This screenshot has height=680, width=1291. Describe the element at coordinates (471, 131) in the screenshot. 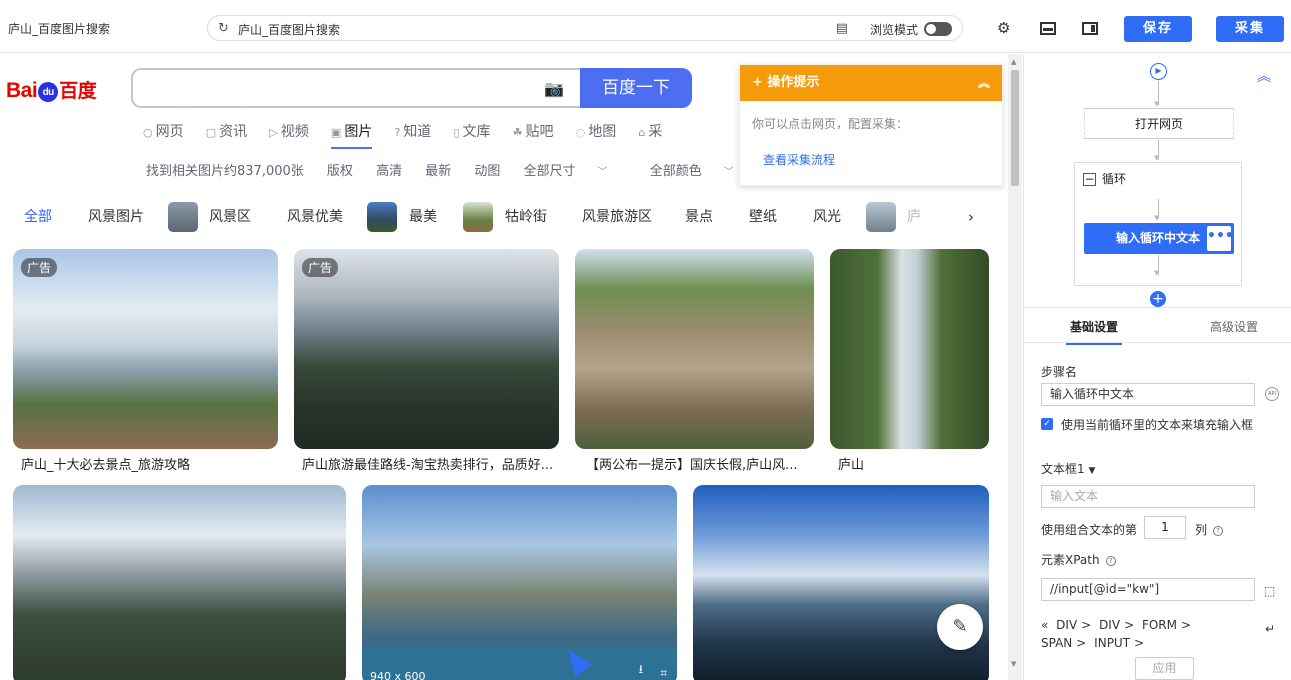

I see `tab-wenku: ▯ 文库` at that location.